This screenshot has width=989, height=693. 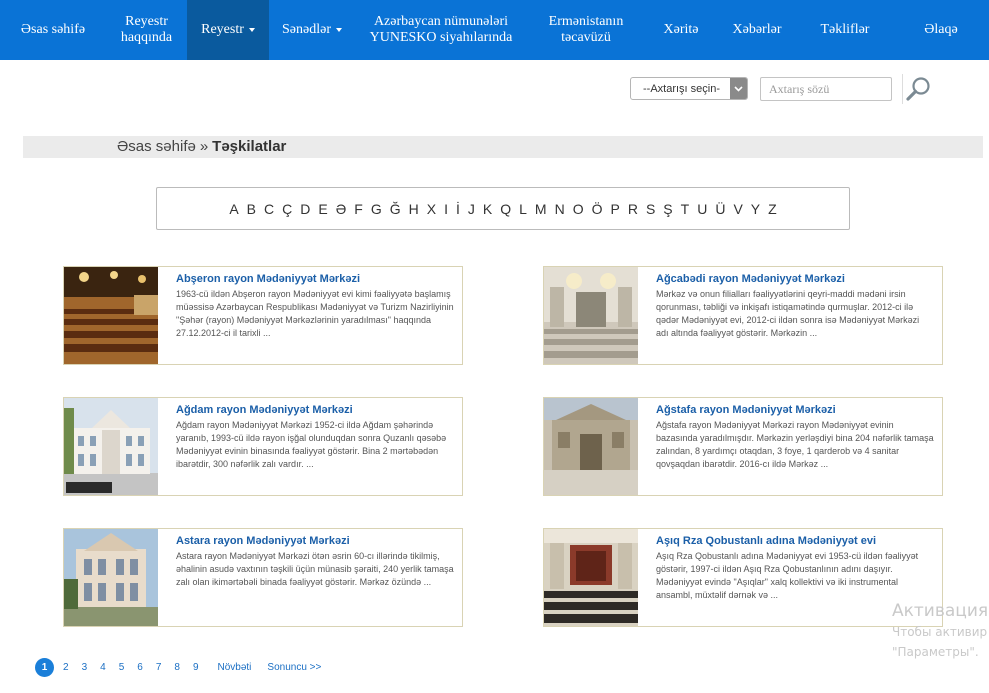 What do you see at coordinates (682, 88) in the screenshot?
I see `search-select-value: --Axtarışı seçin-` at bounding box center [682, 88].